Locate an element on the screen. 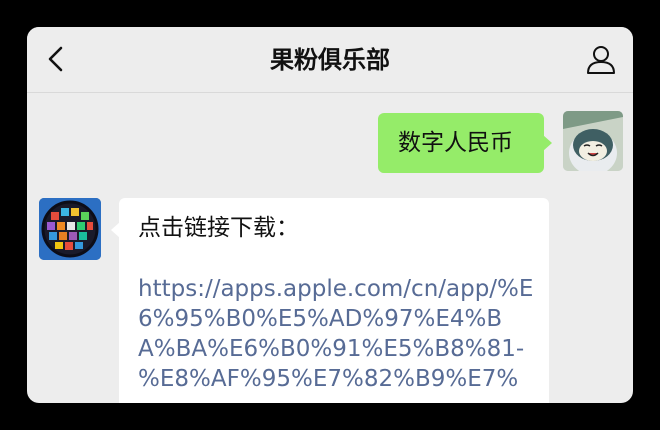  user-avatar is located at coordinates (593, 141).